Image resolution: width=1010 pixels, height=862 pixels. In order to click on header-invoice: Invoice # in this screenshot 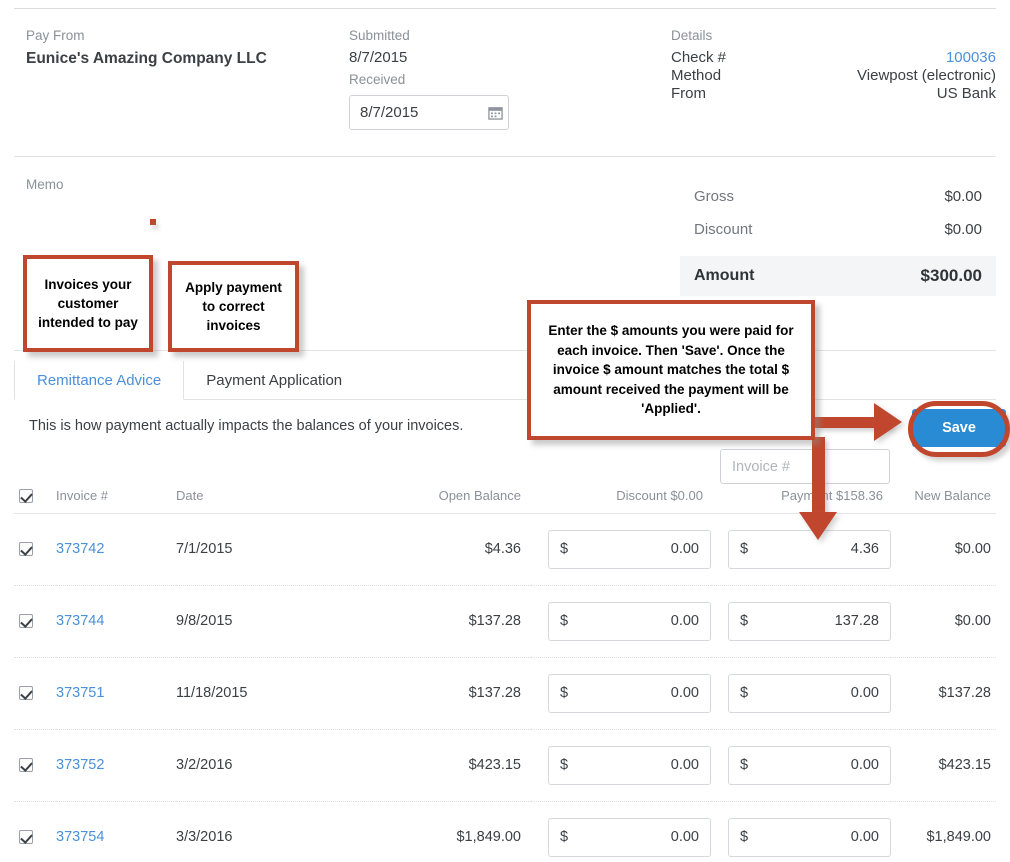, I will do `click(116, 500)`.